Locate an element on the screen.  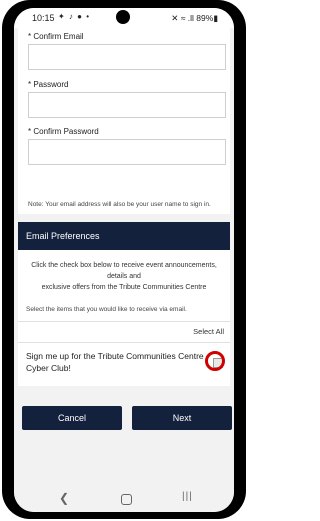
status-bar: 10:15 ✦ ♪ ● • ✕ ≈ .ll 89%▮ is located at coordinates (124, 18).